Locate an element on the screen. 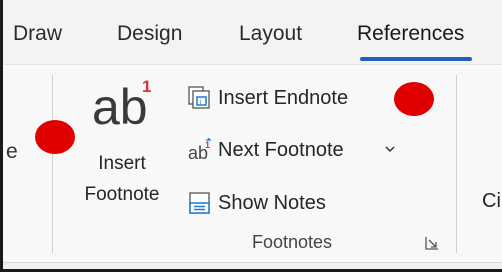 The image size is (502, 272). svg-text: 1 is located at coordinates (207, 145).